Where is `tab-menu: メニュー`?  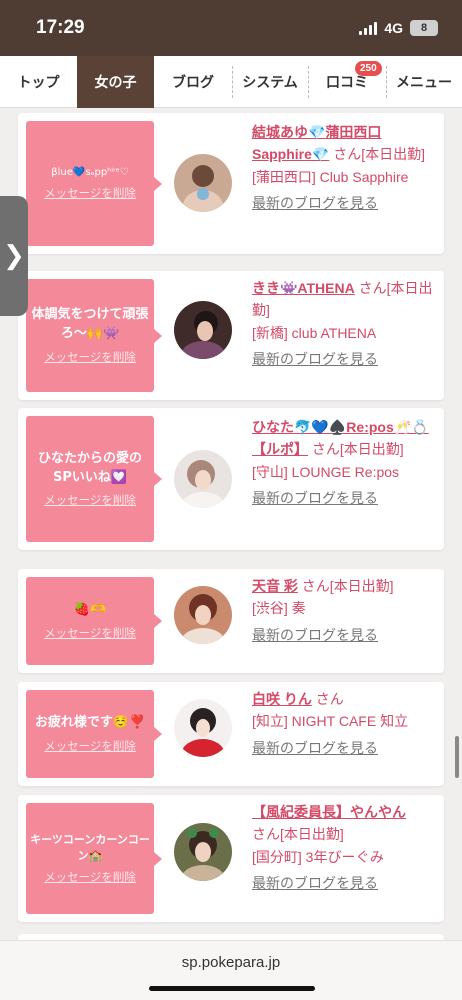
tab-menu: メニュー is located at coordinates (424, 82).